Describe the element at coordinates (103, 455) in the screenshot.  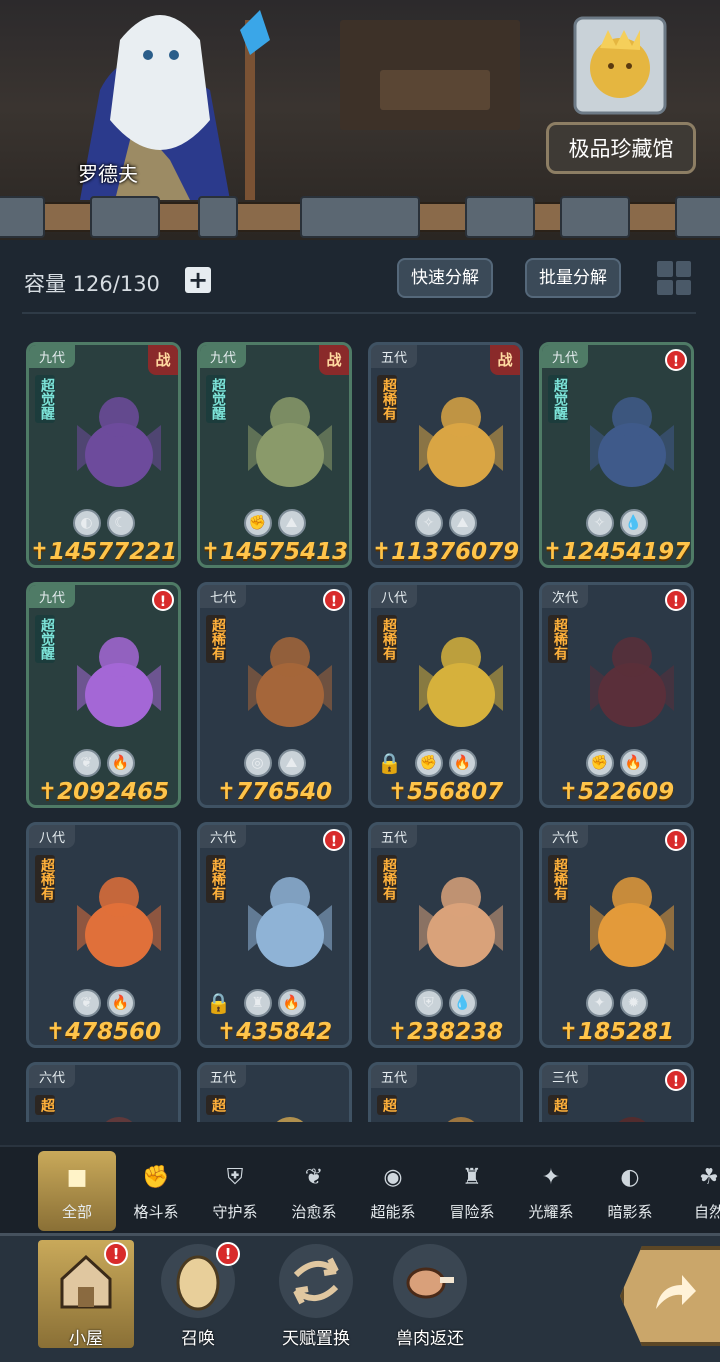
I see `pet-card: 九代 超觉醒 战 ◐ ☾ ✝14577221` at that location.